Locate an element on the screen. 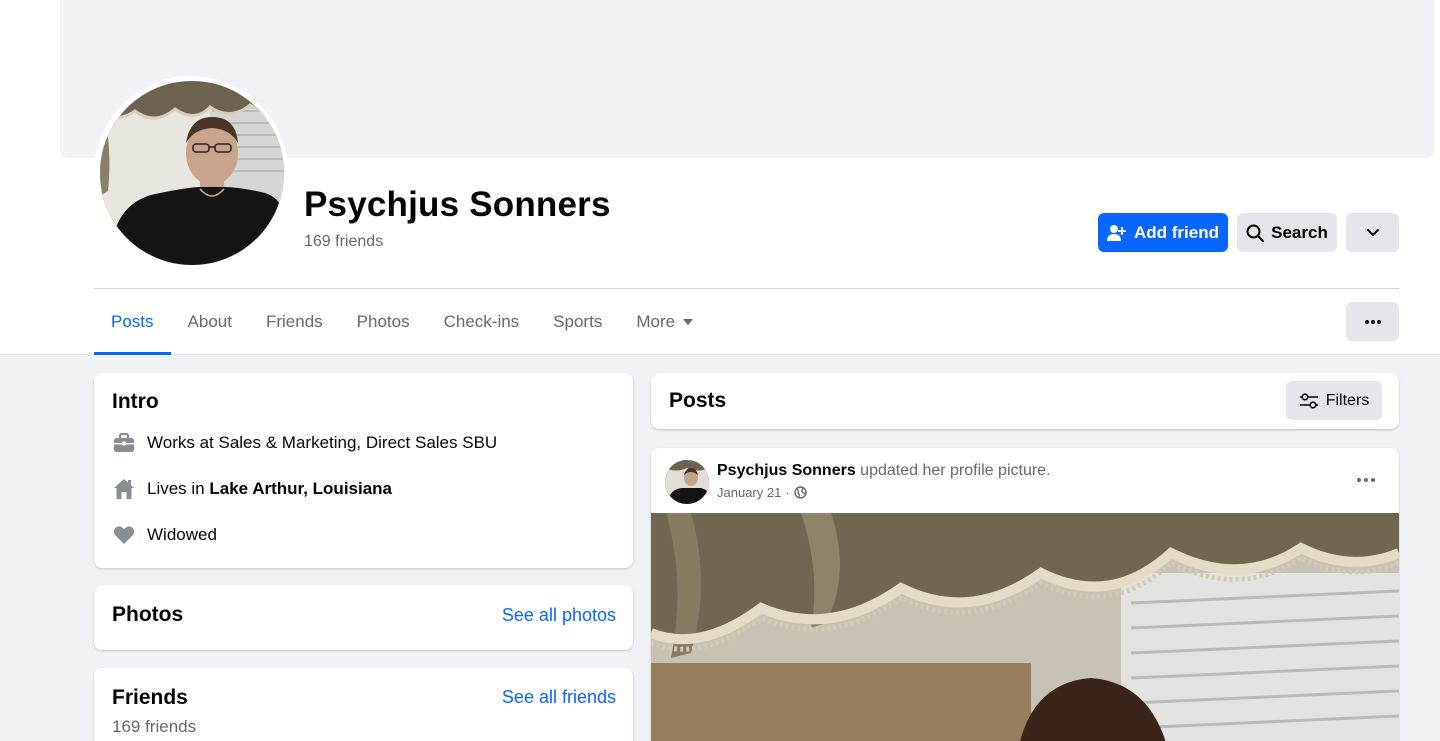 Image resolution: width=1440 pixels, height=741 pixels. profile-friends-count: 169 friends is located at coordinates (343, 242).